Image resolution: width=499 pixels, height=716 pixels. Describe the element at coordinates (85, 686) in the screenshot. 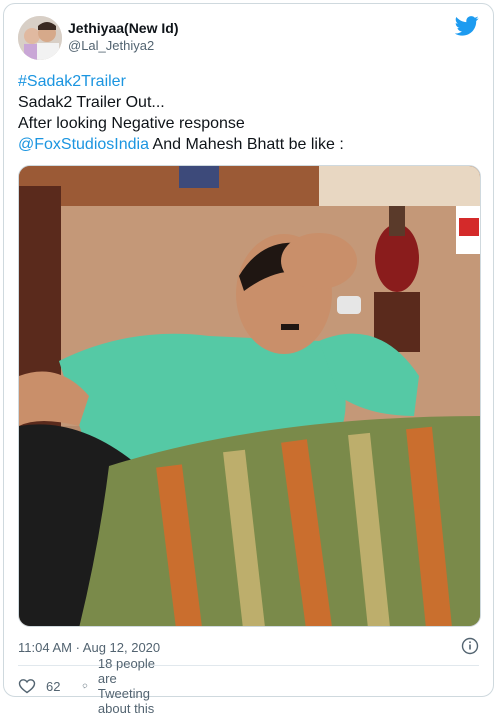

I see `comment-icon` at that location.